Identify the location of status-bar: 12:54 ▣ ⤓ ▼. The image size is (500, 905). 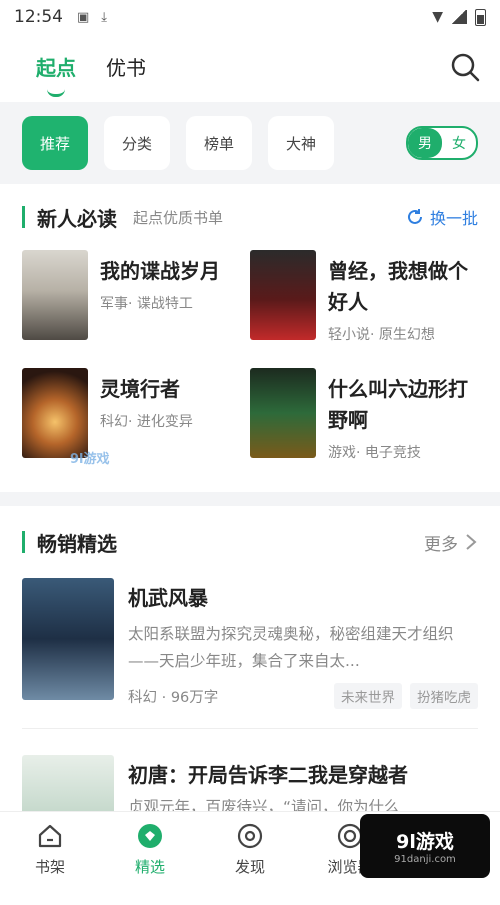
(250, 17).